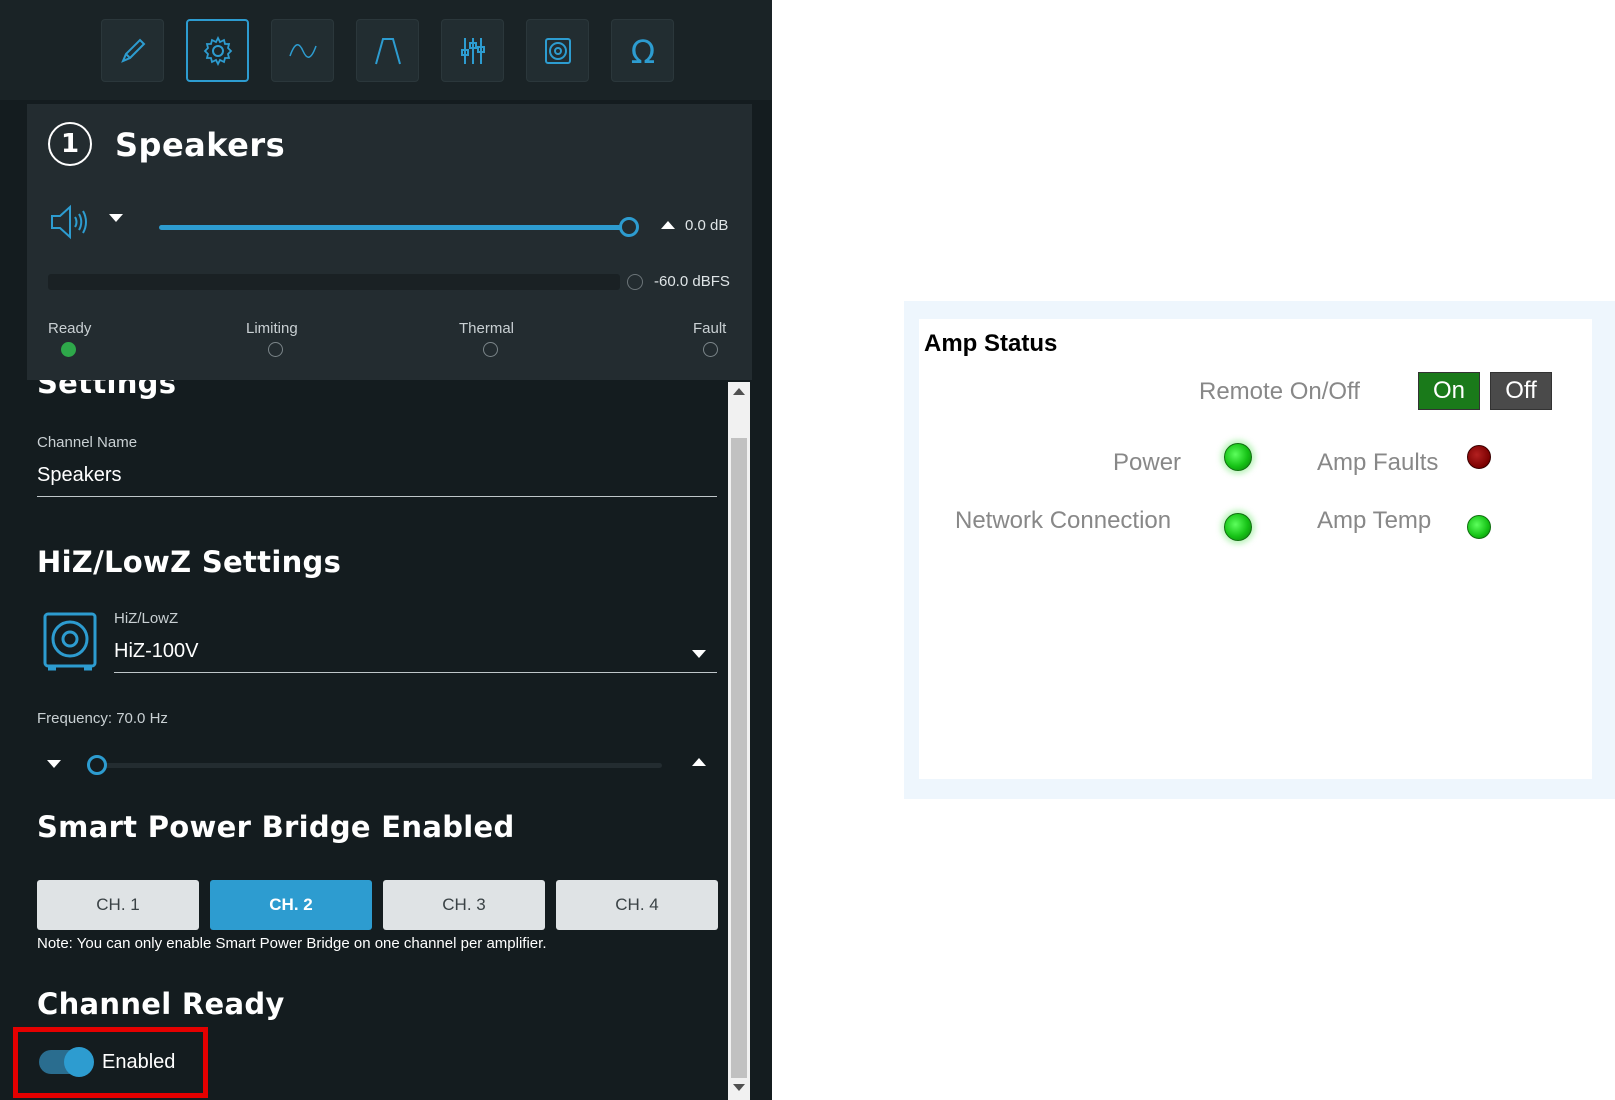 Image resolution: width=1615 pixels, height=1100 pixels. What do you see at coordinates (1479, 457) in the screenshot?
I see `amp-faults-led-icon` at bounding box center [1479, 457].